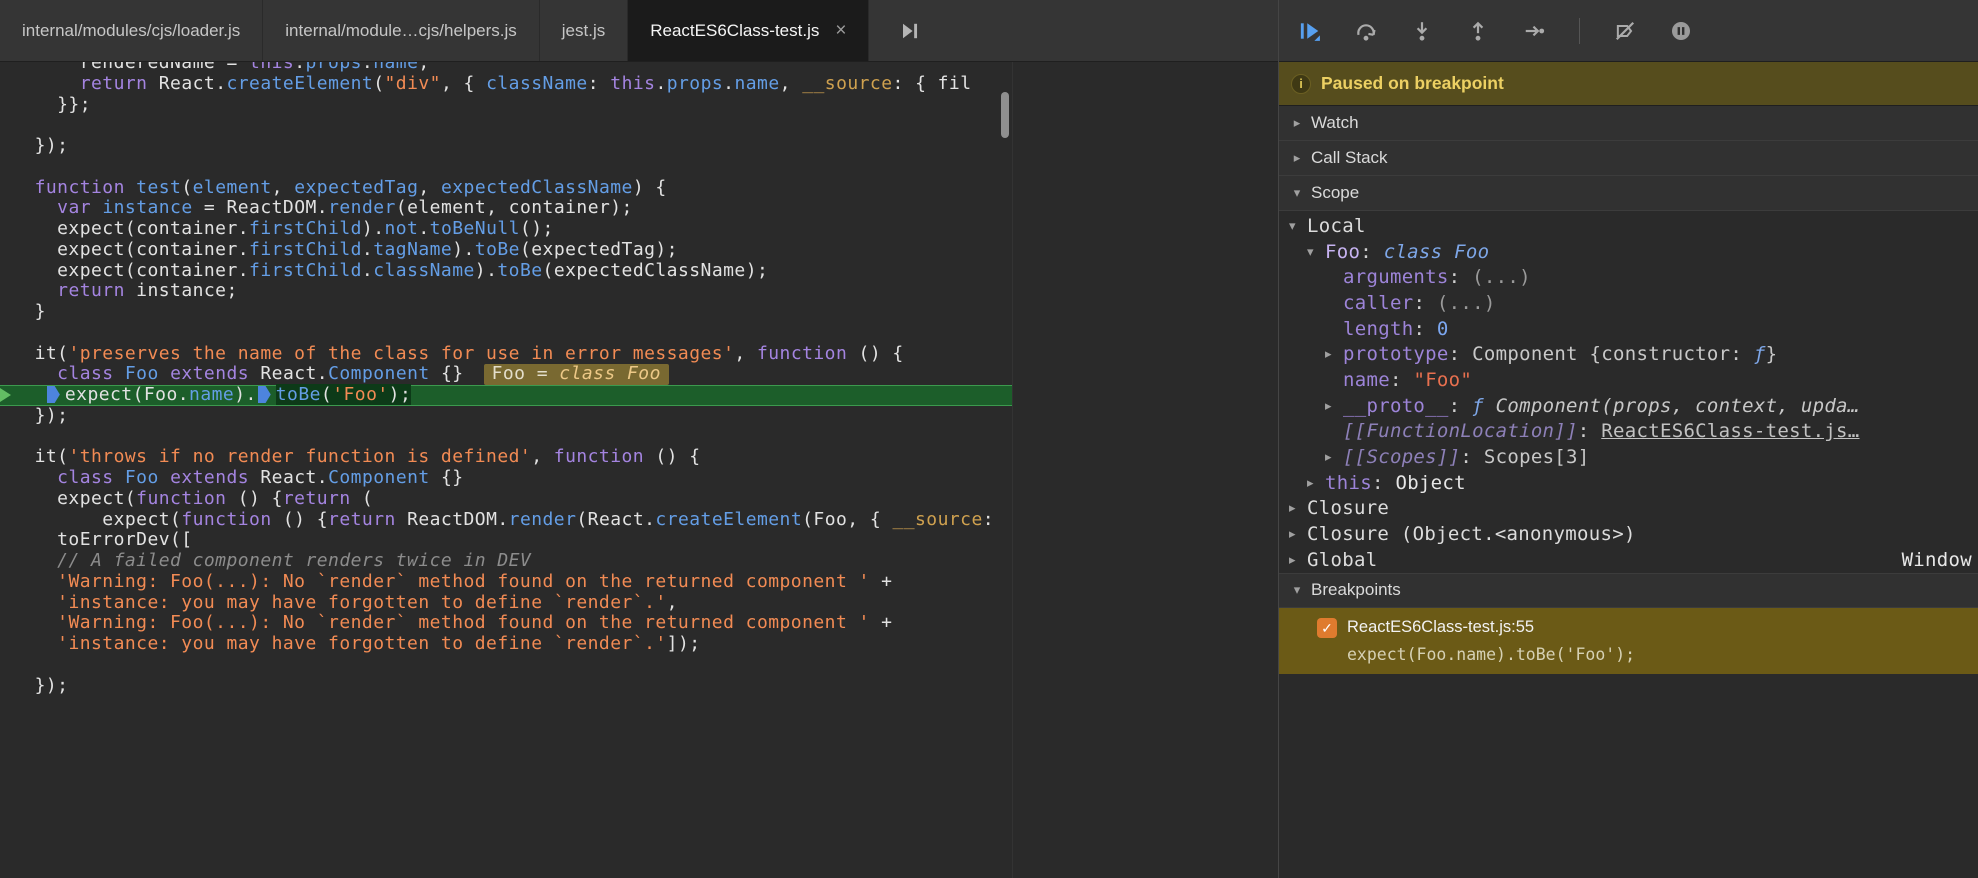 Image resolution: width=1978 pixels, height=878 pixels. What do you see at coordinates (1419, 302) in the screenshot?
I see `scope-row-text: caller: (...)` at bounding box center [1419, 302].